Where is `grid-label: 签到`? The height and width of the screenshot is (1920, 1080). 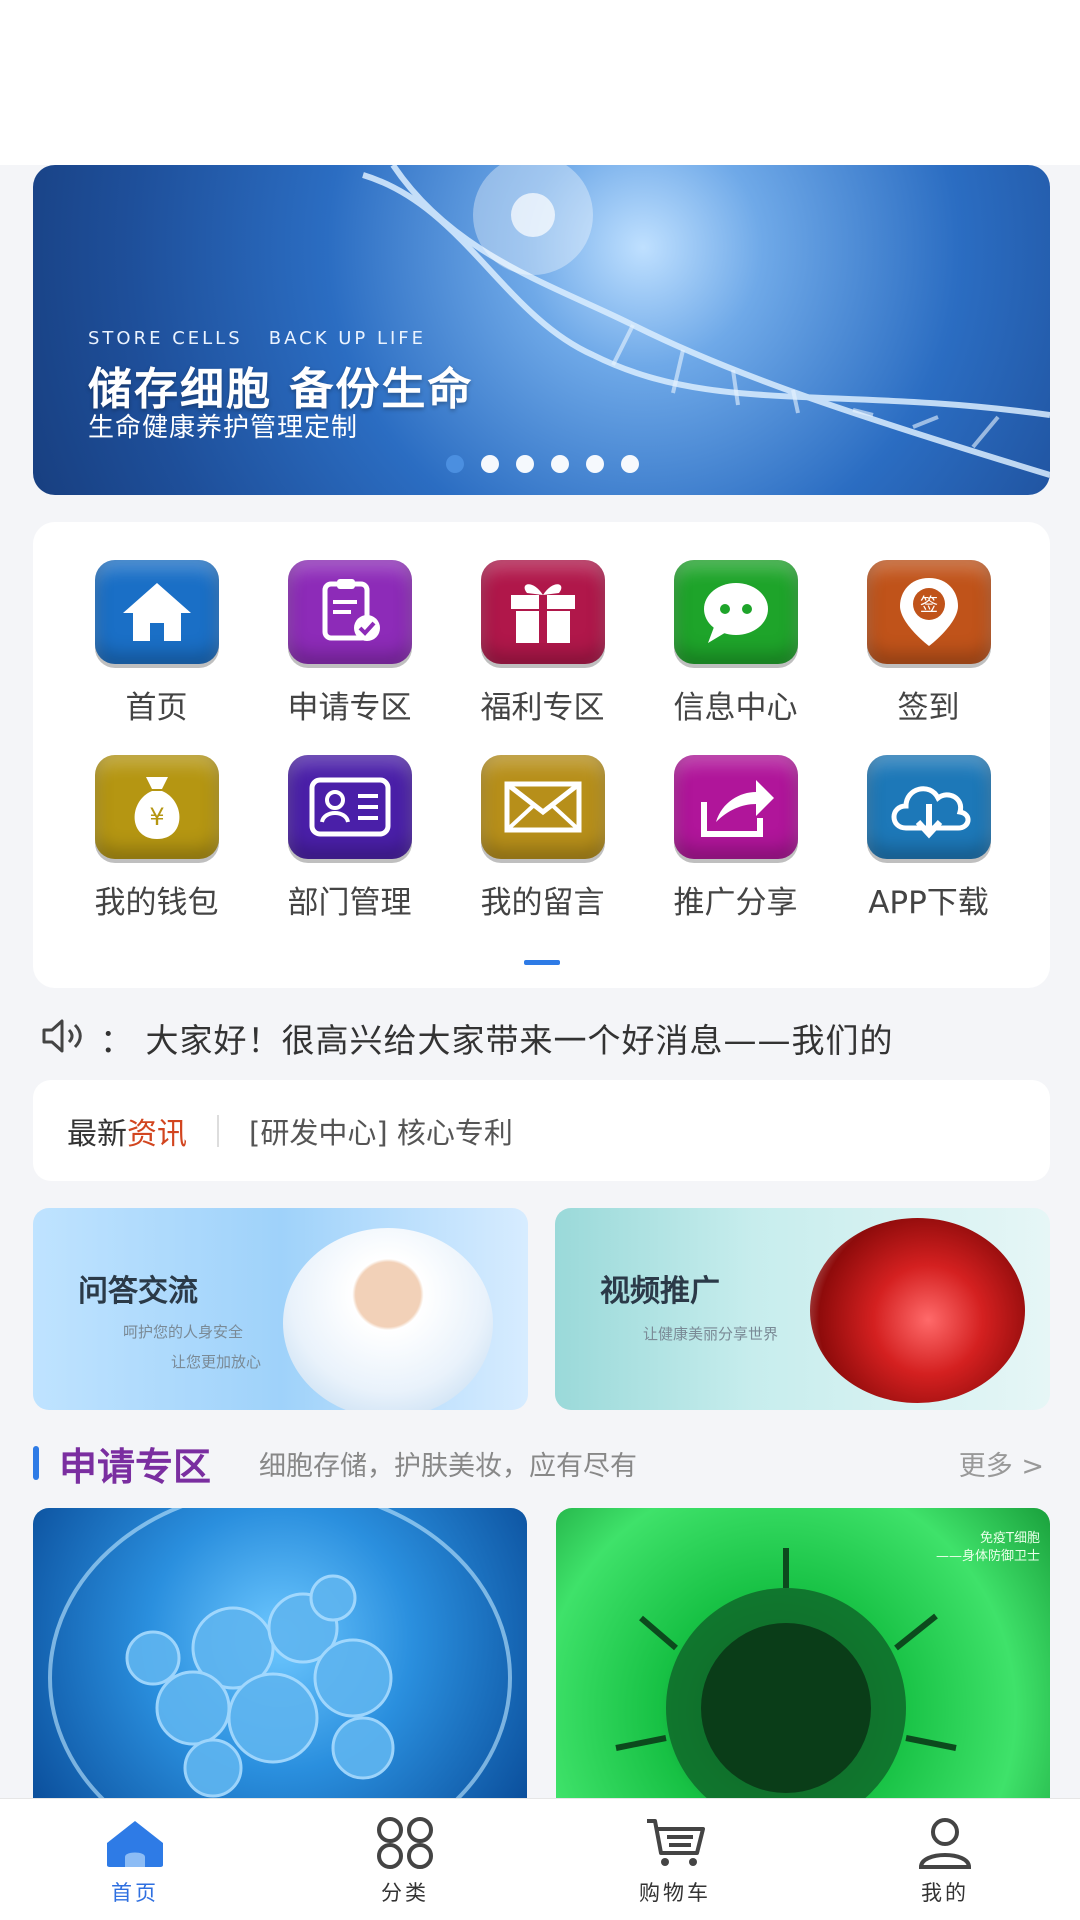 grid-label: 签到 is located at coordinates (928, 708).